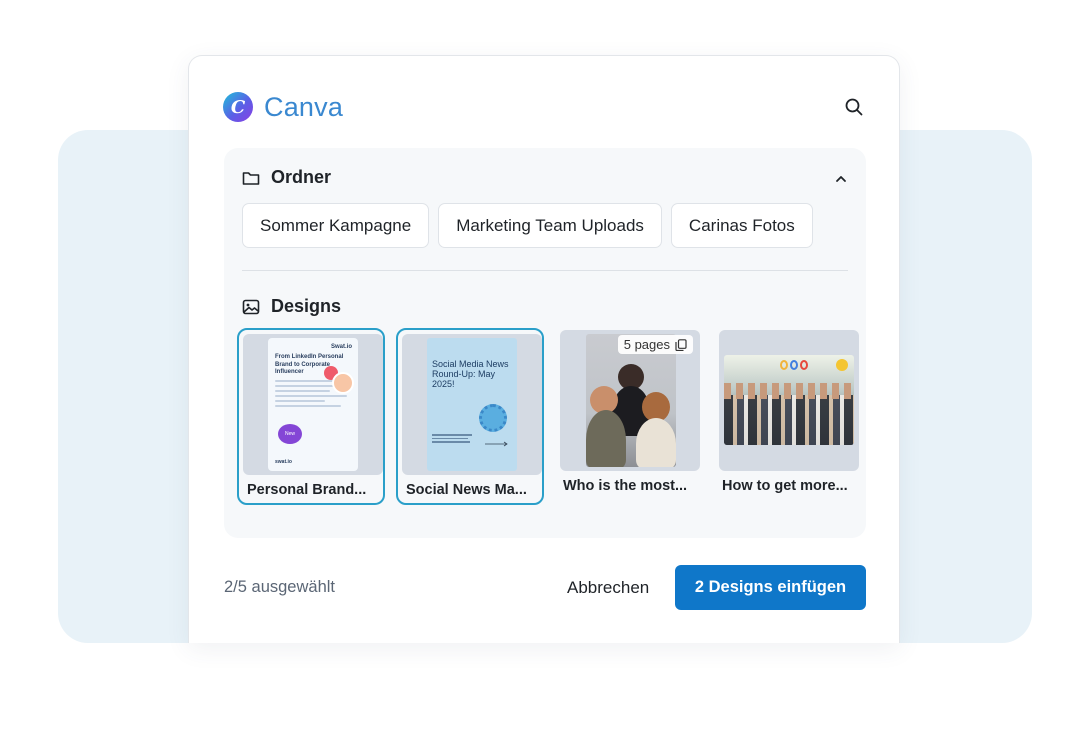  I want to click on brand-name: Canva, so click(304, 106).